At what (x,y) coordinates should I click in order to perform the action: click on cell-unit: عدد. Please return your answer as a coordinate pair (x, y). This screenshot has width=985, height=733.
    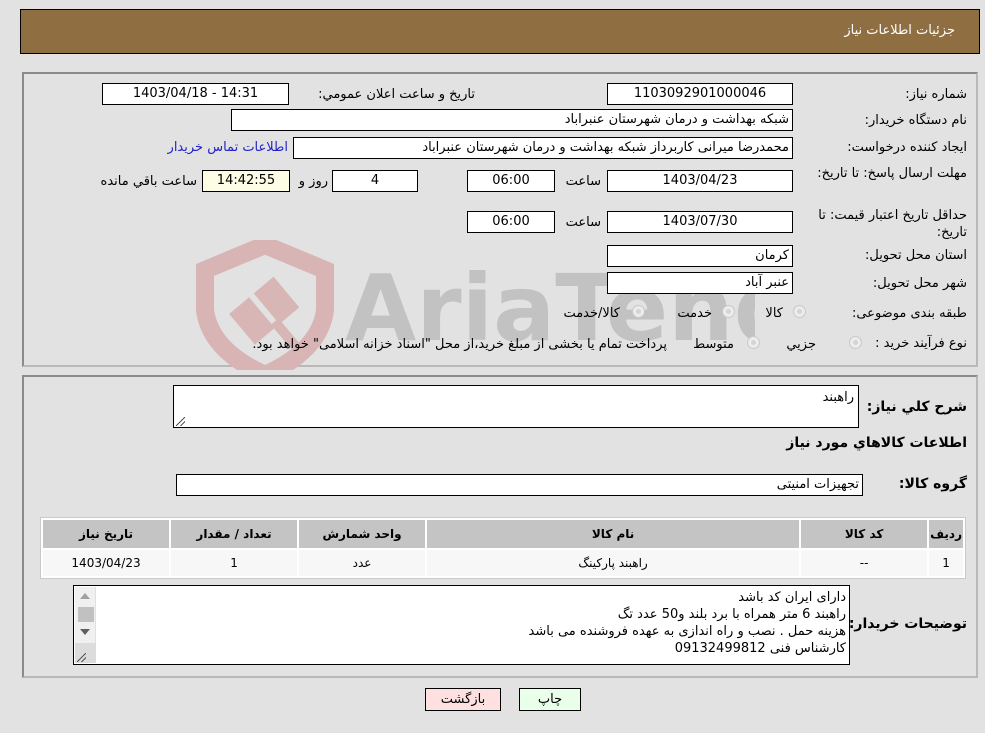
    Looking at the image, I should click on (362, 563).